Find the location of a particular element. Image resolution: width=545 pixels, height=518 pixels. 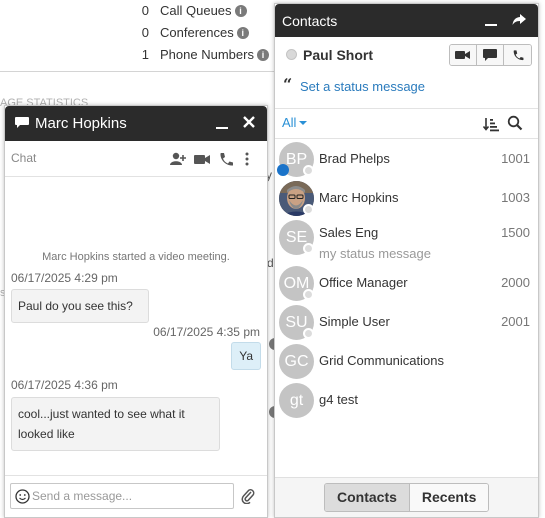

stat-label: Phone Numbers i is located at coordinates (214, 54).